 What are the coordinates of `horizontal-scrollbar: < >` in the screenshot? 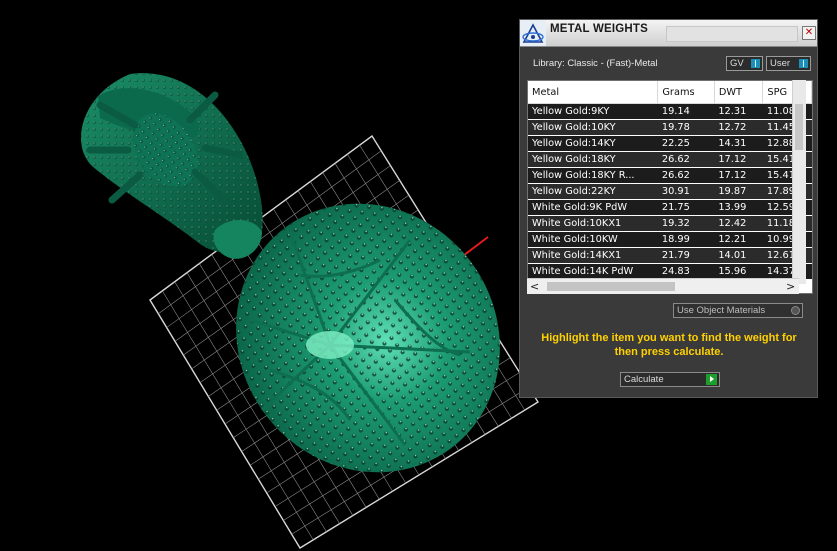 It's located at (663, 286).